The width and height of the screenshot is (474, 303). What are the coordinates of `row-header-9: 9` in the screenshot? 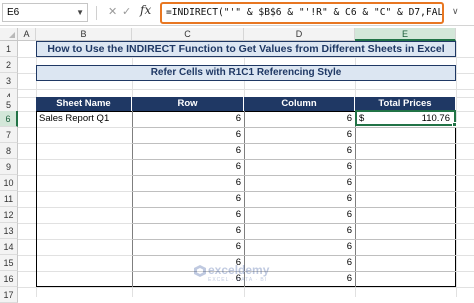 It's located at (9, 167).